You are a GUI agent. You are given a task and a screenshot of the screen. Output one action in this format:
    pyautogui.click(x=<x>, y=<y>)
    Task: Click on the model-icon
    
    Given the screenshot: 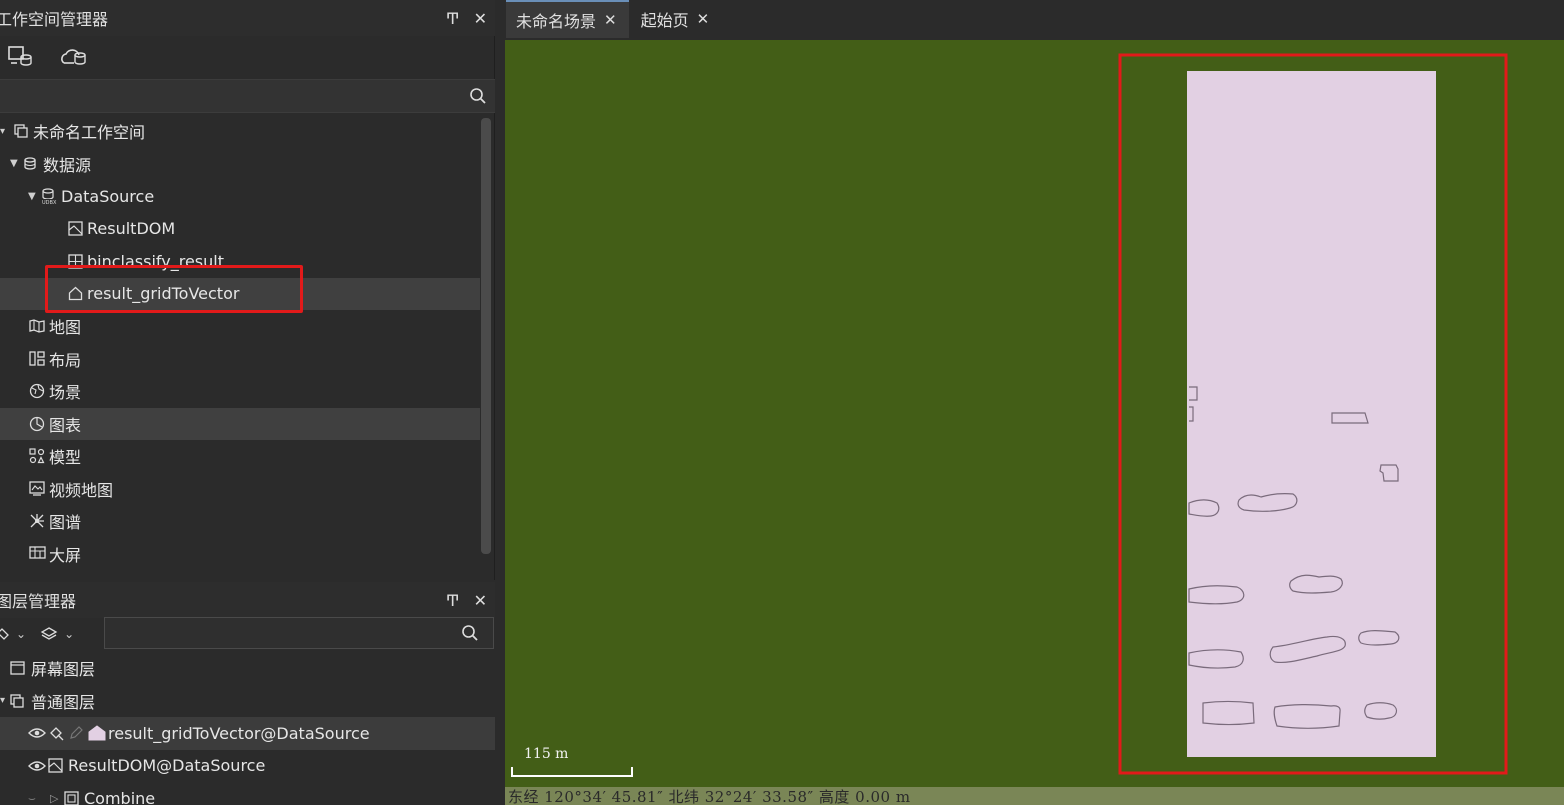 What is the action you would take?
    pyautogui.click(x=37, y=456)
    